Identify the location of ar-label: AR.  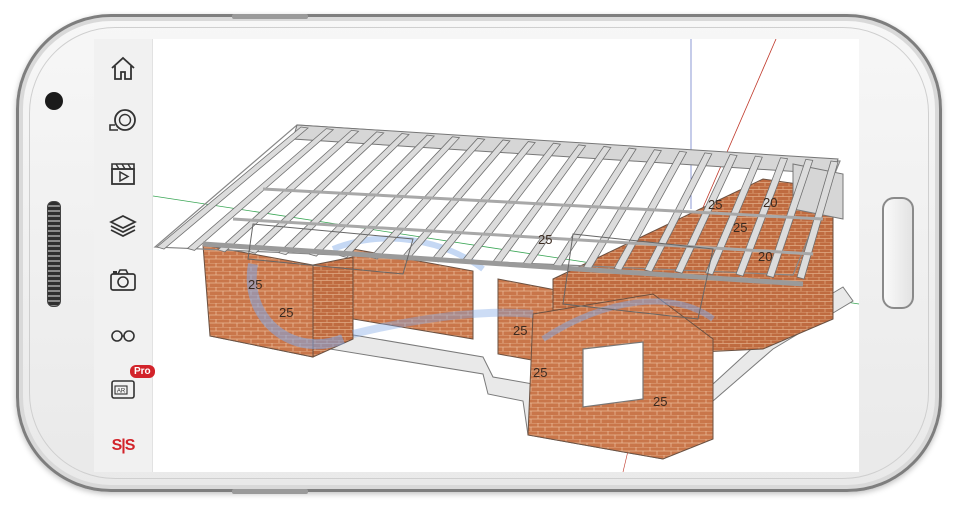
(121, 392).